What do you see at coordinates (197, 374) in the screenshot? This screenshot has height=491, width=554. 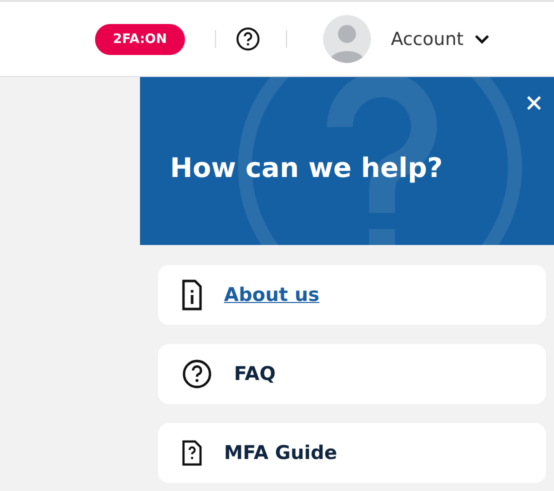 I see `question-icon` at bounding box center [197, 374].